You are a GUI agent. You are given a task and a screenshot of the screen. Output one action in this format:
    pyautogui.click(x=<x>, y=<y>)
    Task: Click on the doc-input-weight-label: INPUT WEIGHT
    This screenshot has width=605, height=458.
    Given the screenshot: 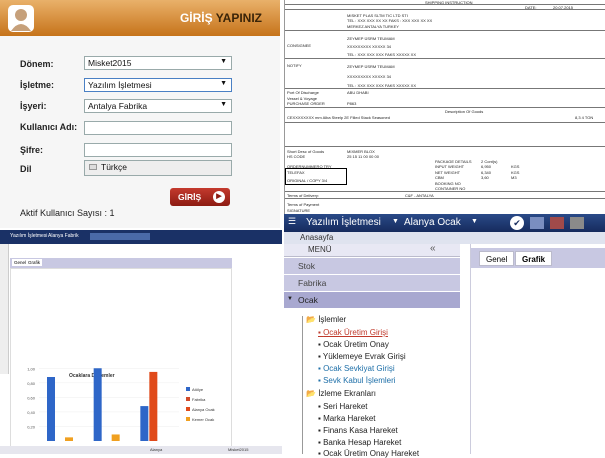 What is the action you would take?
    pyautogui.click(x=450, y=166)
    